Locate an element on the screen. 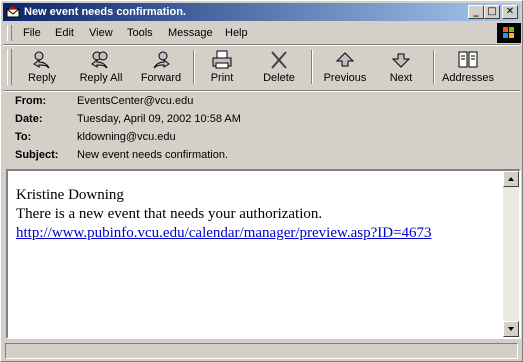 The width and height of the screenshot is (523, 362). status-bar is located at coordinates (261, 351).